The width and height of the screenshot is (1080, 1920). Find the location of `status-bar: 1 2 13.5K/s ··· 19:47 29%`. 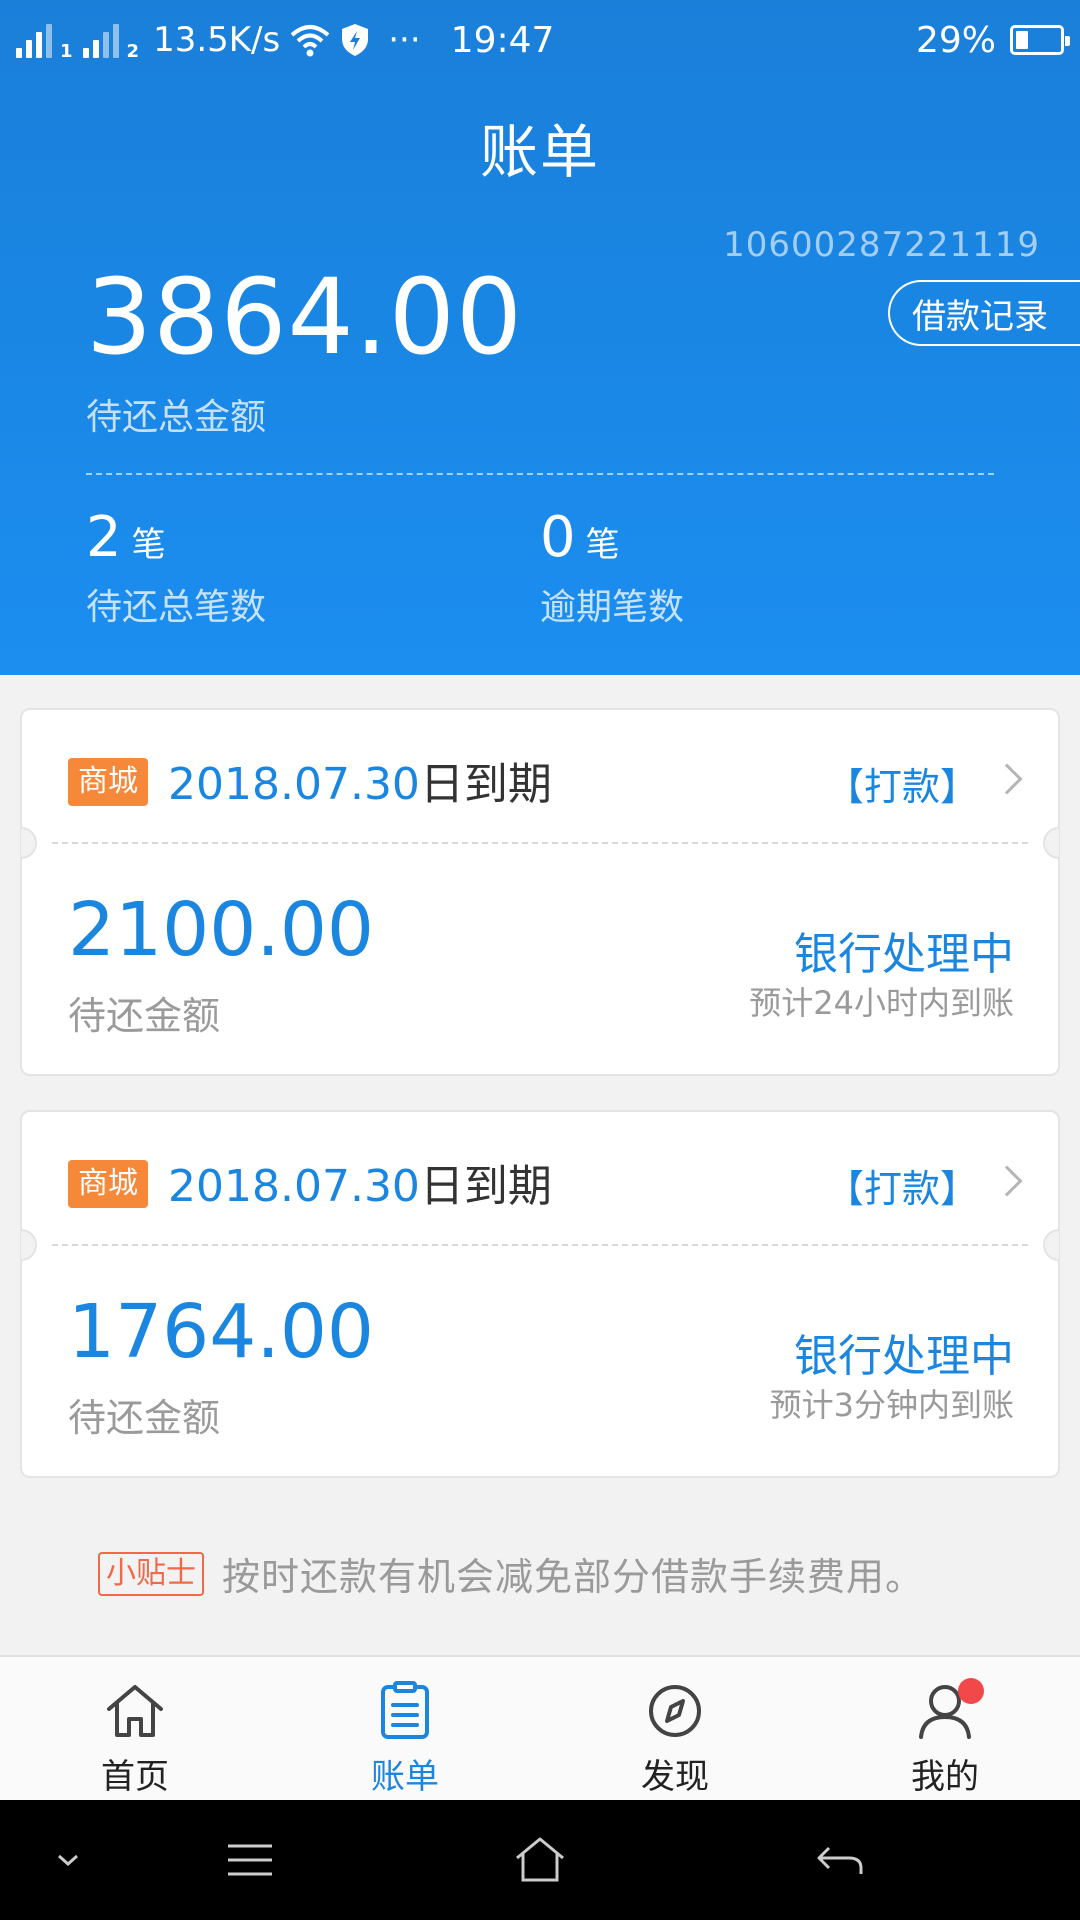

status-bar: 1 2 13.5K/s ··· 19:47 29% is located at coordinates (540, 40).